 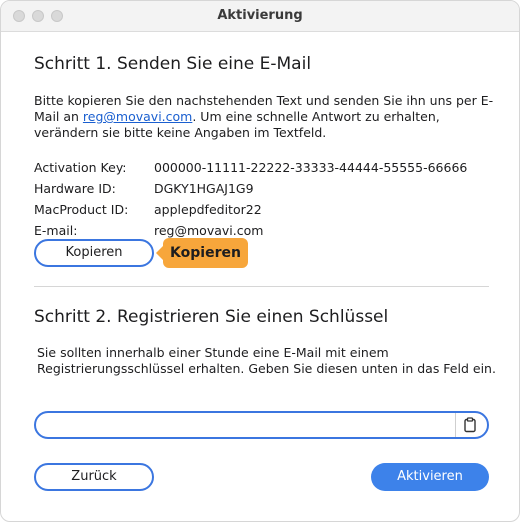 What do you see at coordinates (269, 211) in the screenshot?
I see `product-id-row: MacProduct ID: applepdfeditor22` at bounding box center [269, 211].